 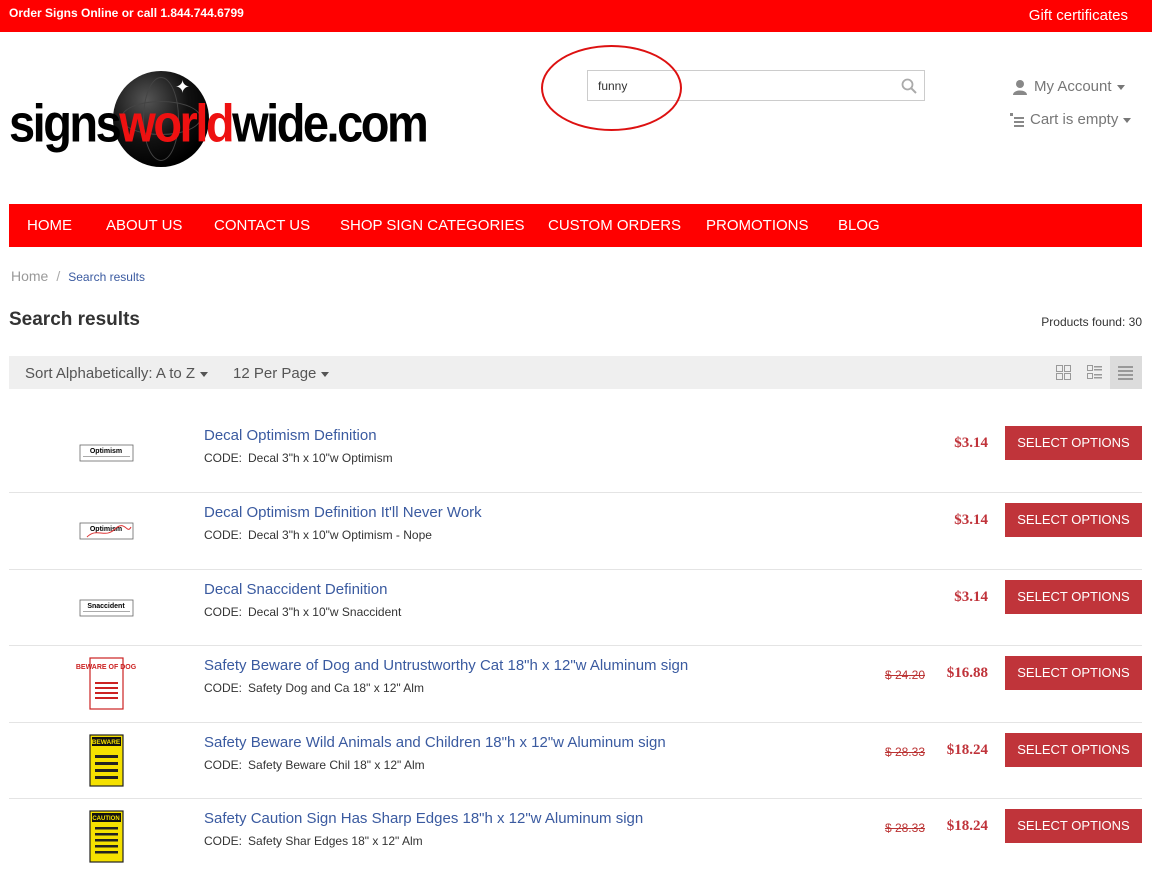 I want to click on thumb-caption: Optimism, so click(x=106, y=451).